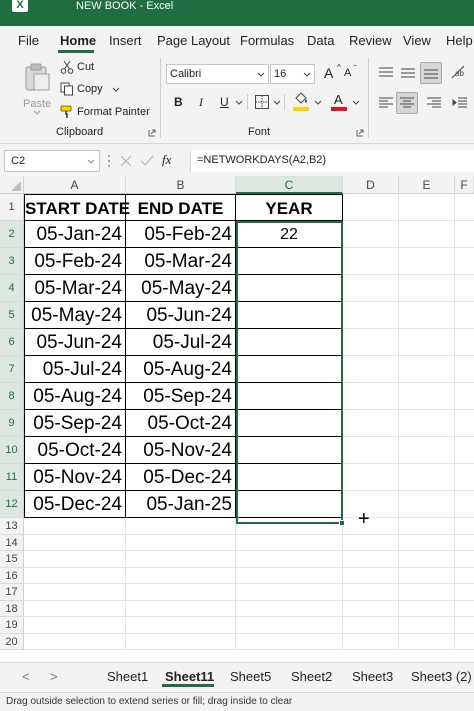  What do you see at coordinates (360, 133) in the screenshot?
I see `font-launcher-icon` at bounding box center [360, 133].